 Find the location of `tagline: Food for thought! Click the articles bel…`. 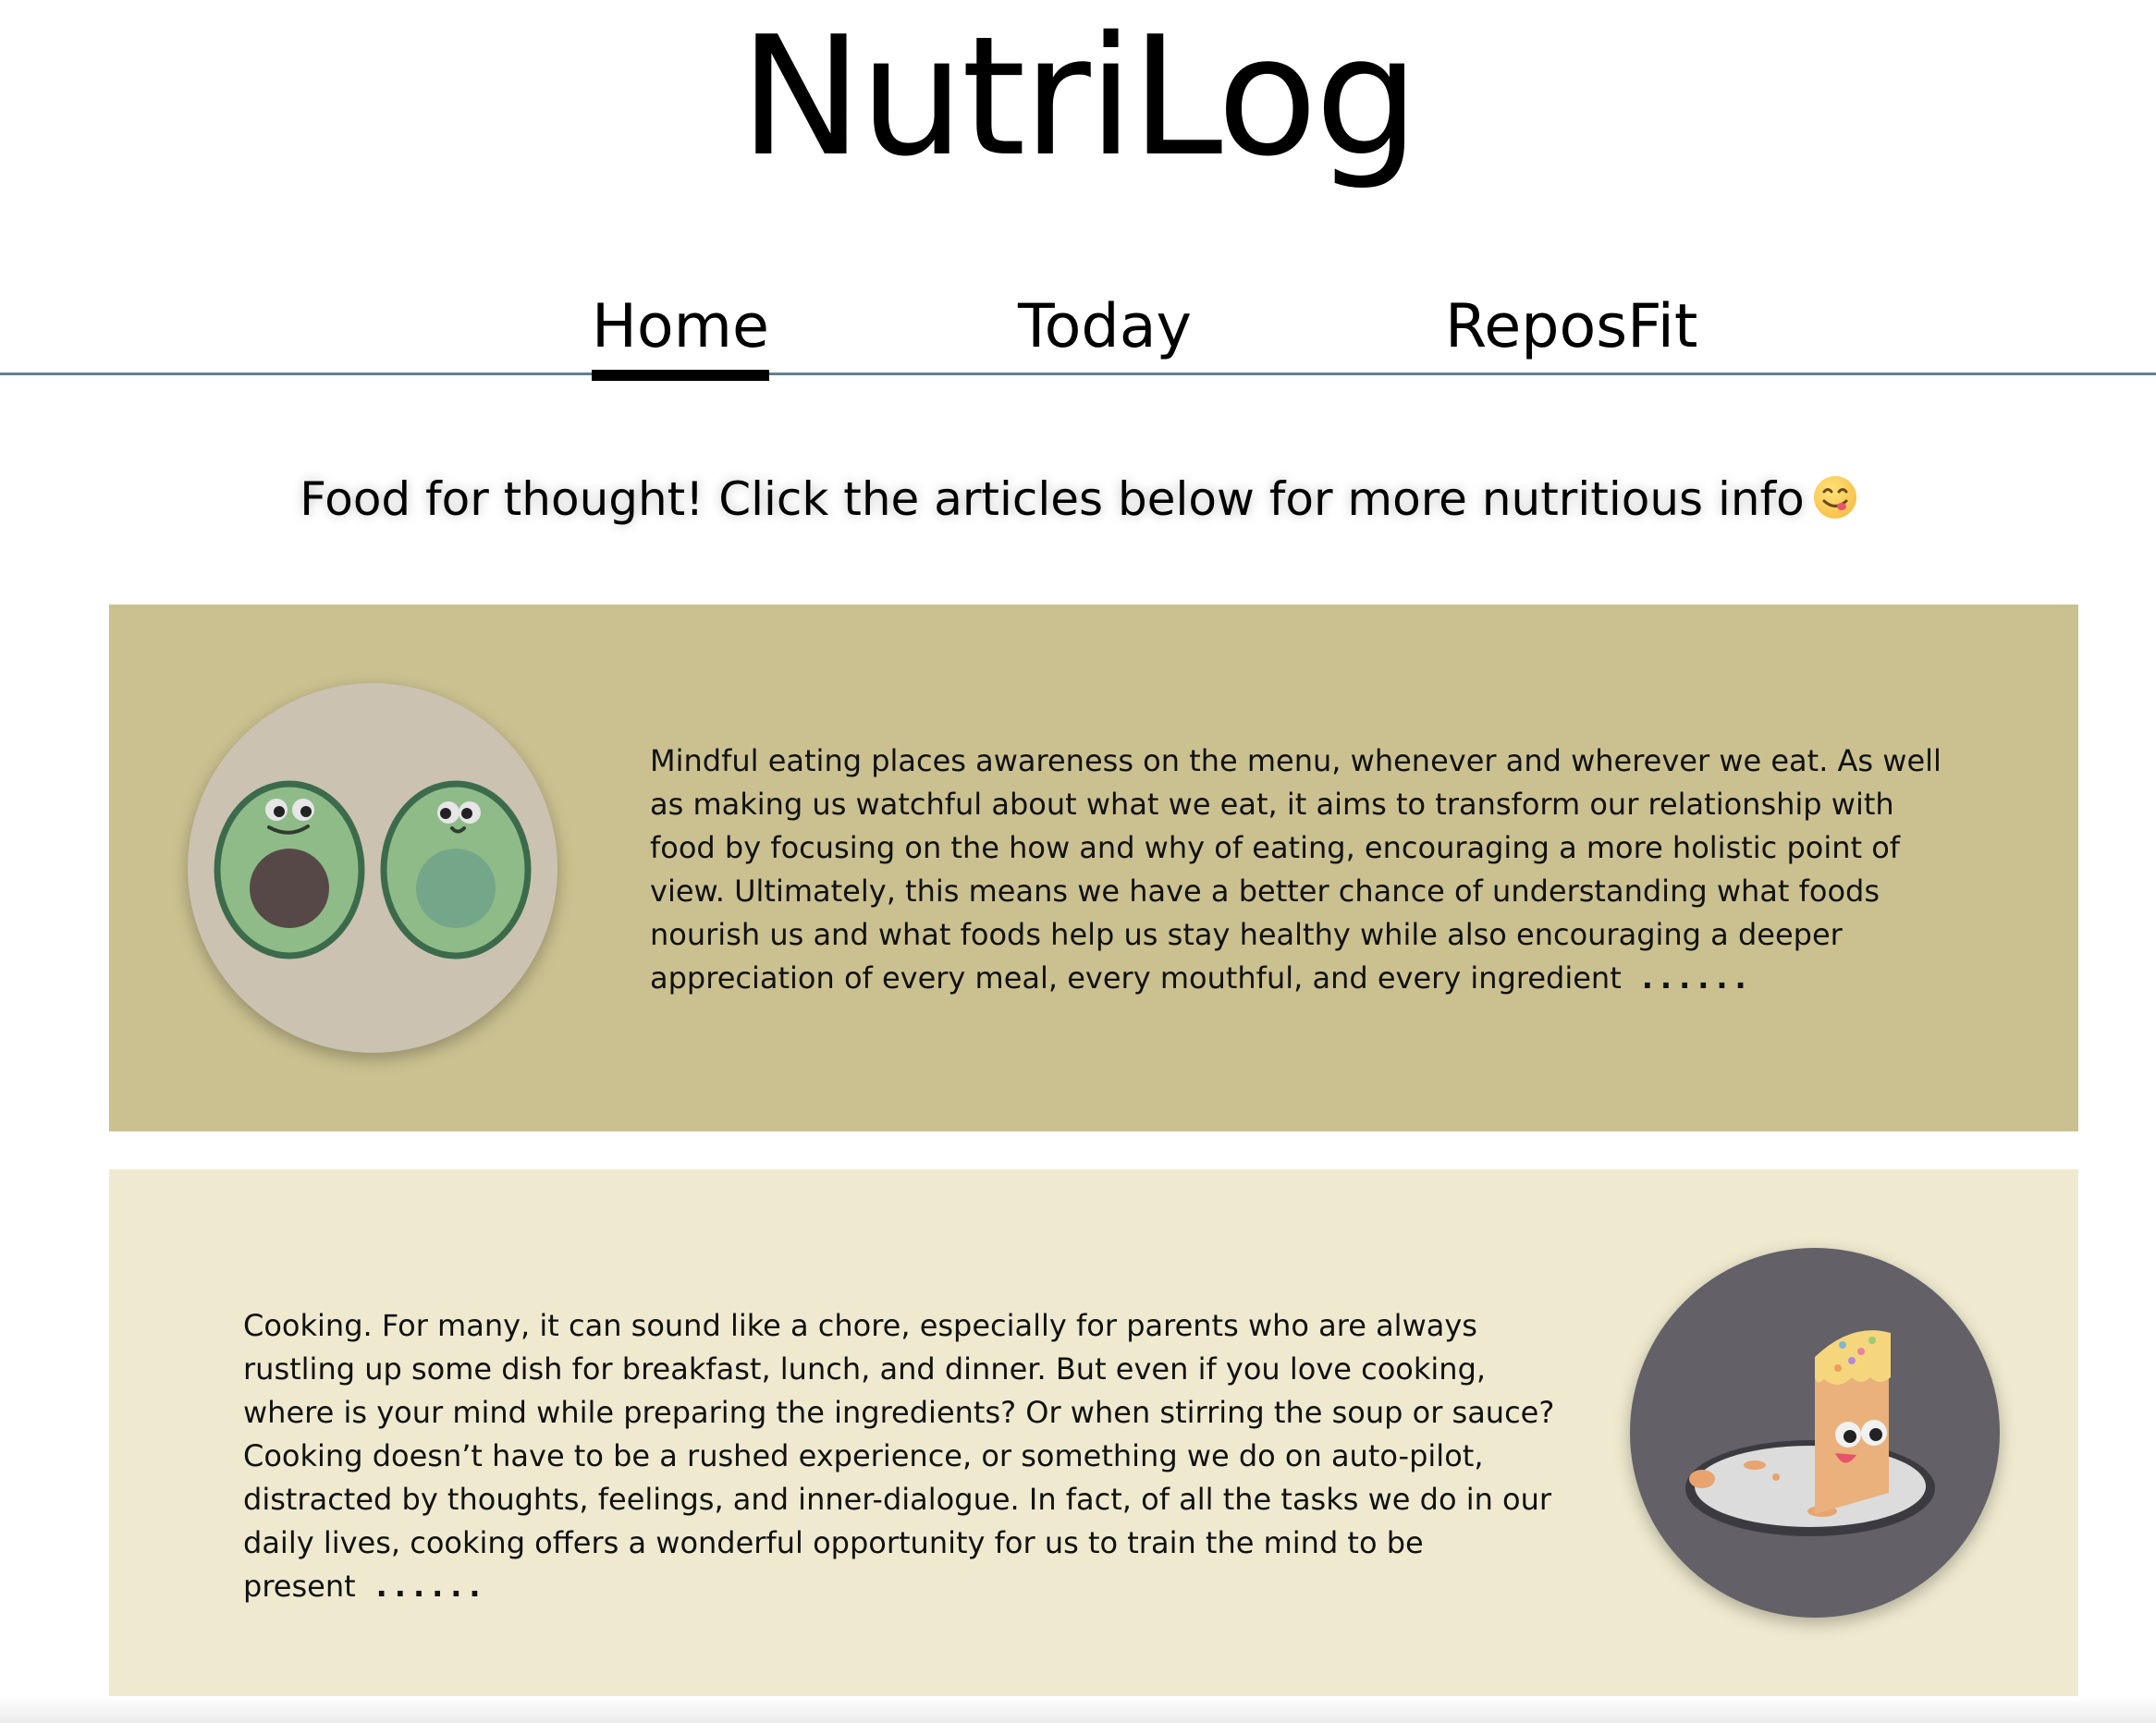

tagline: Food for thought! Click the articles bel… is located at coordinates (1078, 499).